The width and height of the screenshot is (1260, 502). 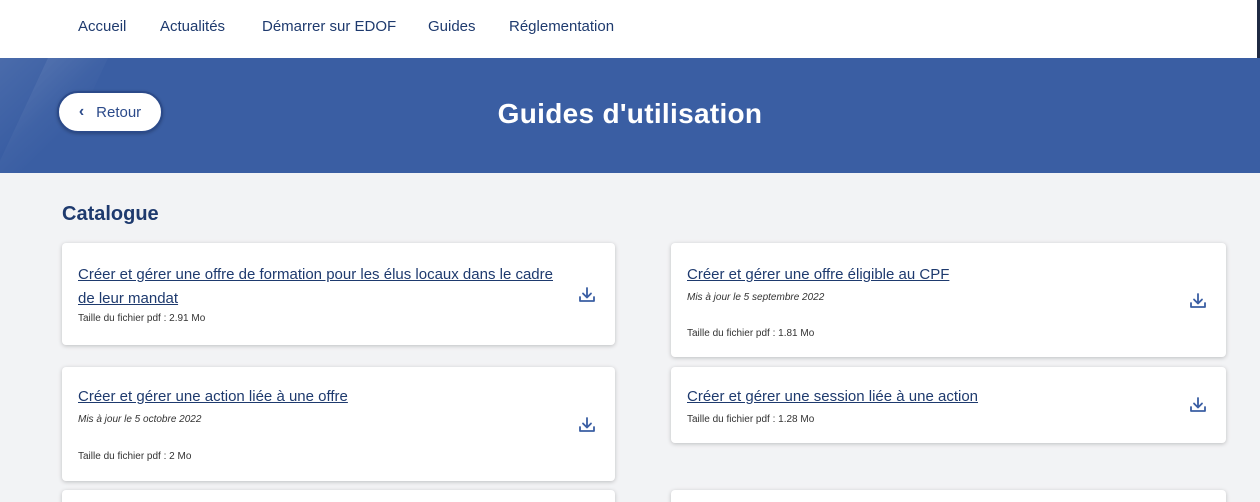 I want to click on nav-item-accueil: Accueil, so click(x=102, y=26).